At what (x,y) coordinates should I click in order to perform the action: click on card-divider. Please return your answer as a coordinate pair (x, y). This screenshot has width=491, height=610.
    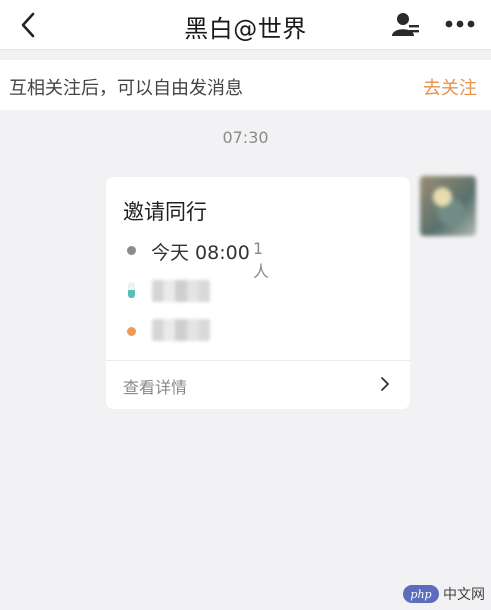
    Looking at the image, I should click on (258, 360).